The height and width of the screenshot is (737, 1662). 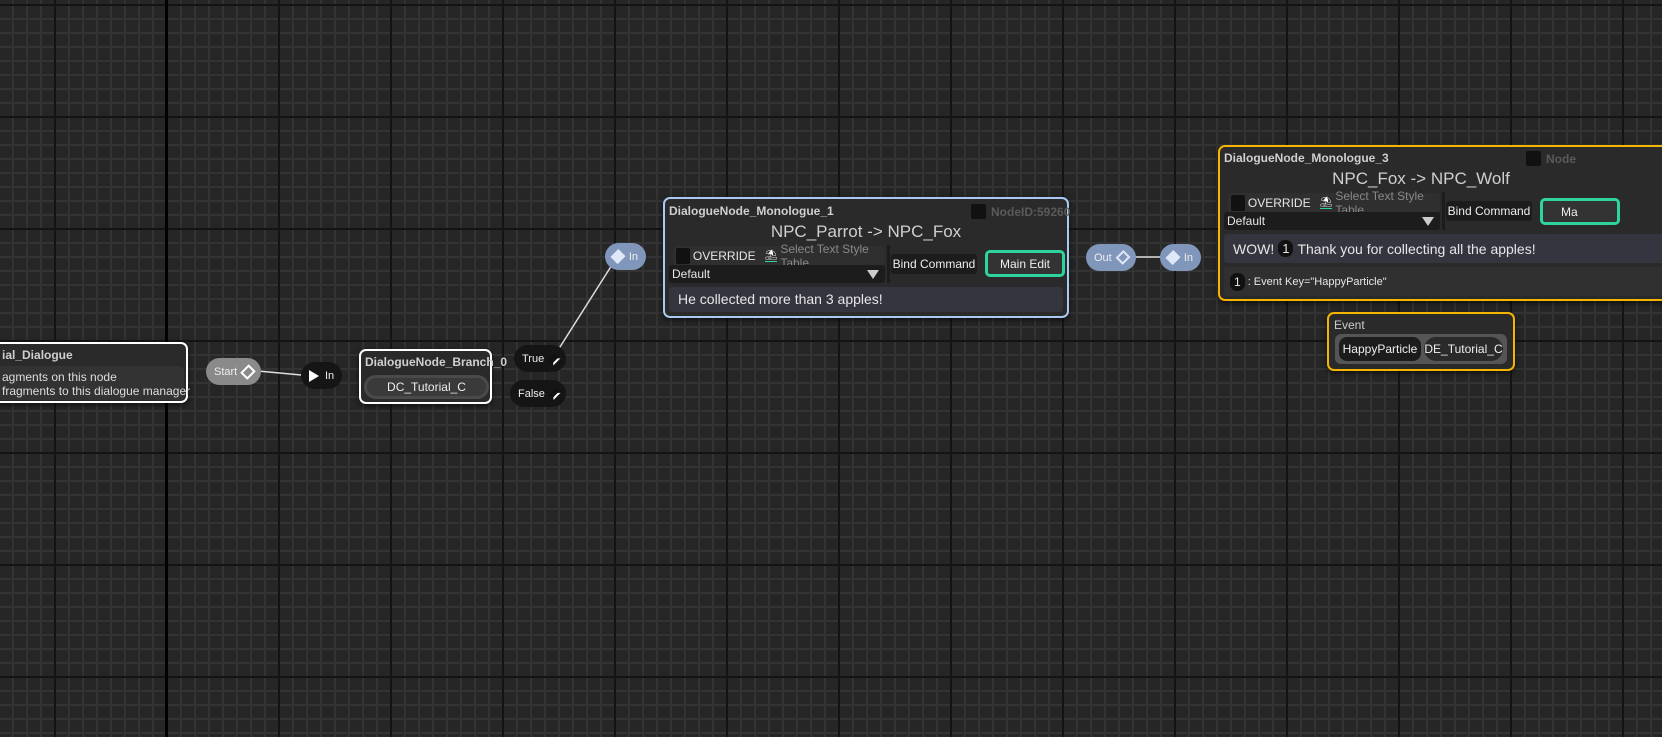 I want to click on start-pin: Start, so click(x=233, y=371).